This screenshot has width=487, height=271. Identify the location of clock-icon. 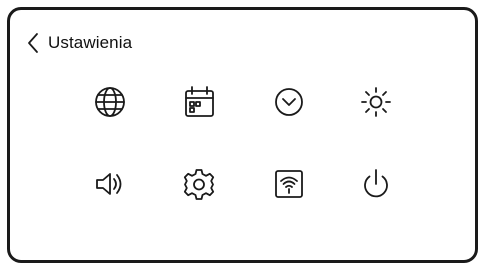
(289, 102).